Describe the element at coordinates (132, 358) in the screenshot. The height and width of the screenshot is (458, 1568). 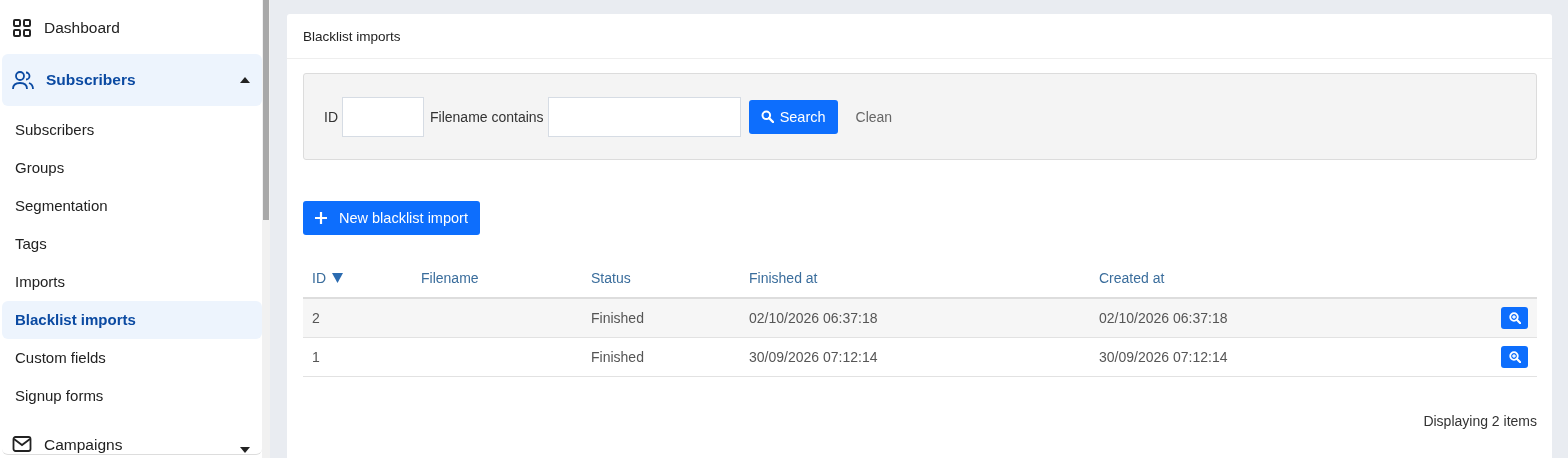
I see `sidebar-subitem: Custom fields` at that location.